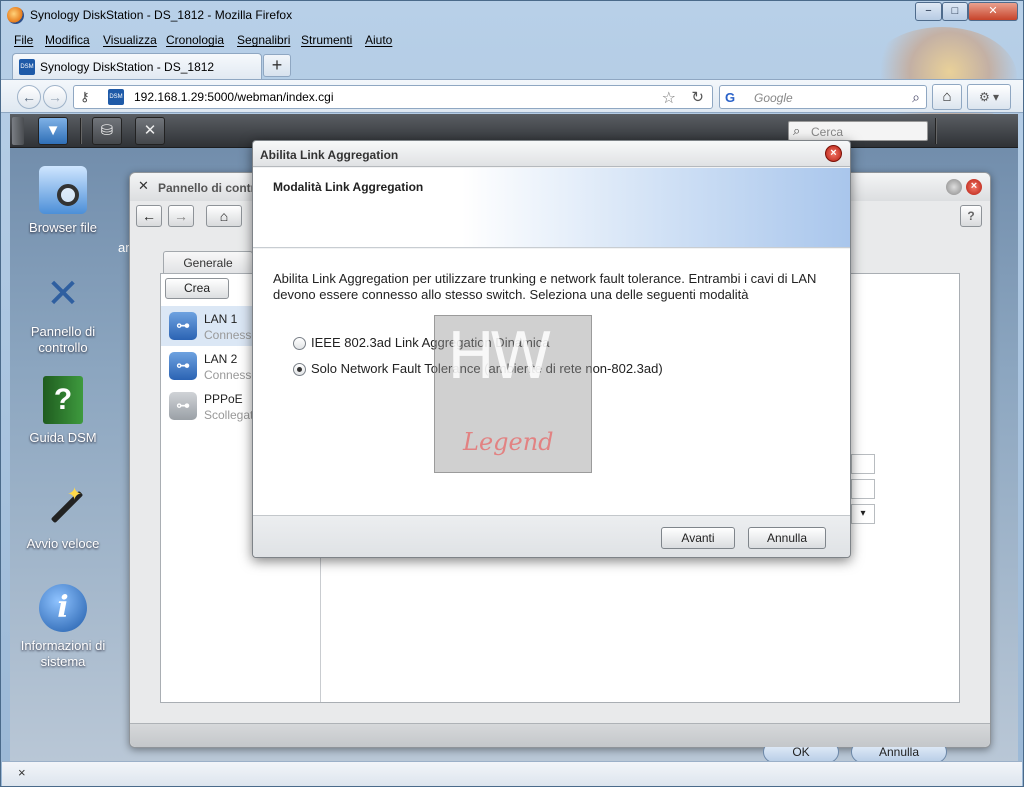 This screenshot has width=1024, height=787. I want to click on bookmark-star-icon: ☆, so click(669, 98).